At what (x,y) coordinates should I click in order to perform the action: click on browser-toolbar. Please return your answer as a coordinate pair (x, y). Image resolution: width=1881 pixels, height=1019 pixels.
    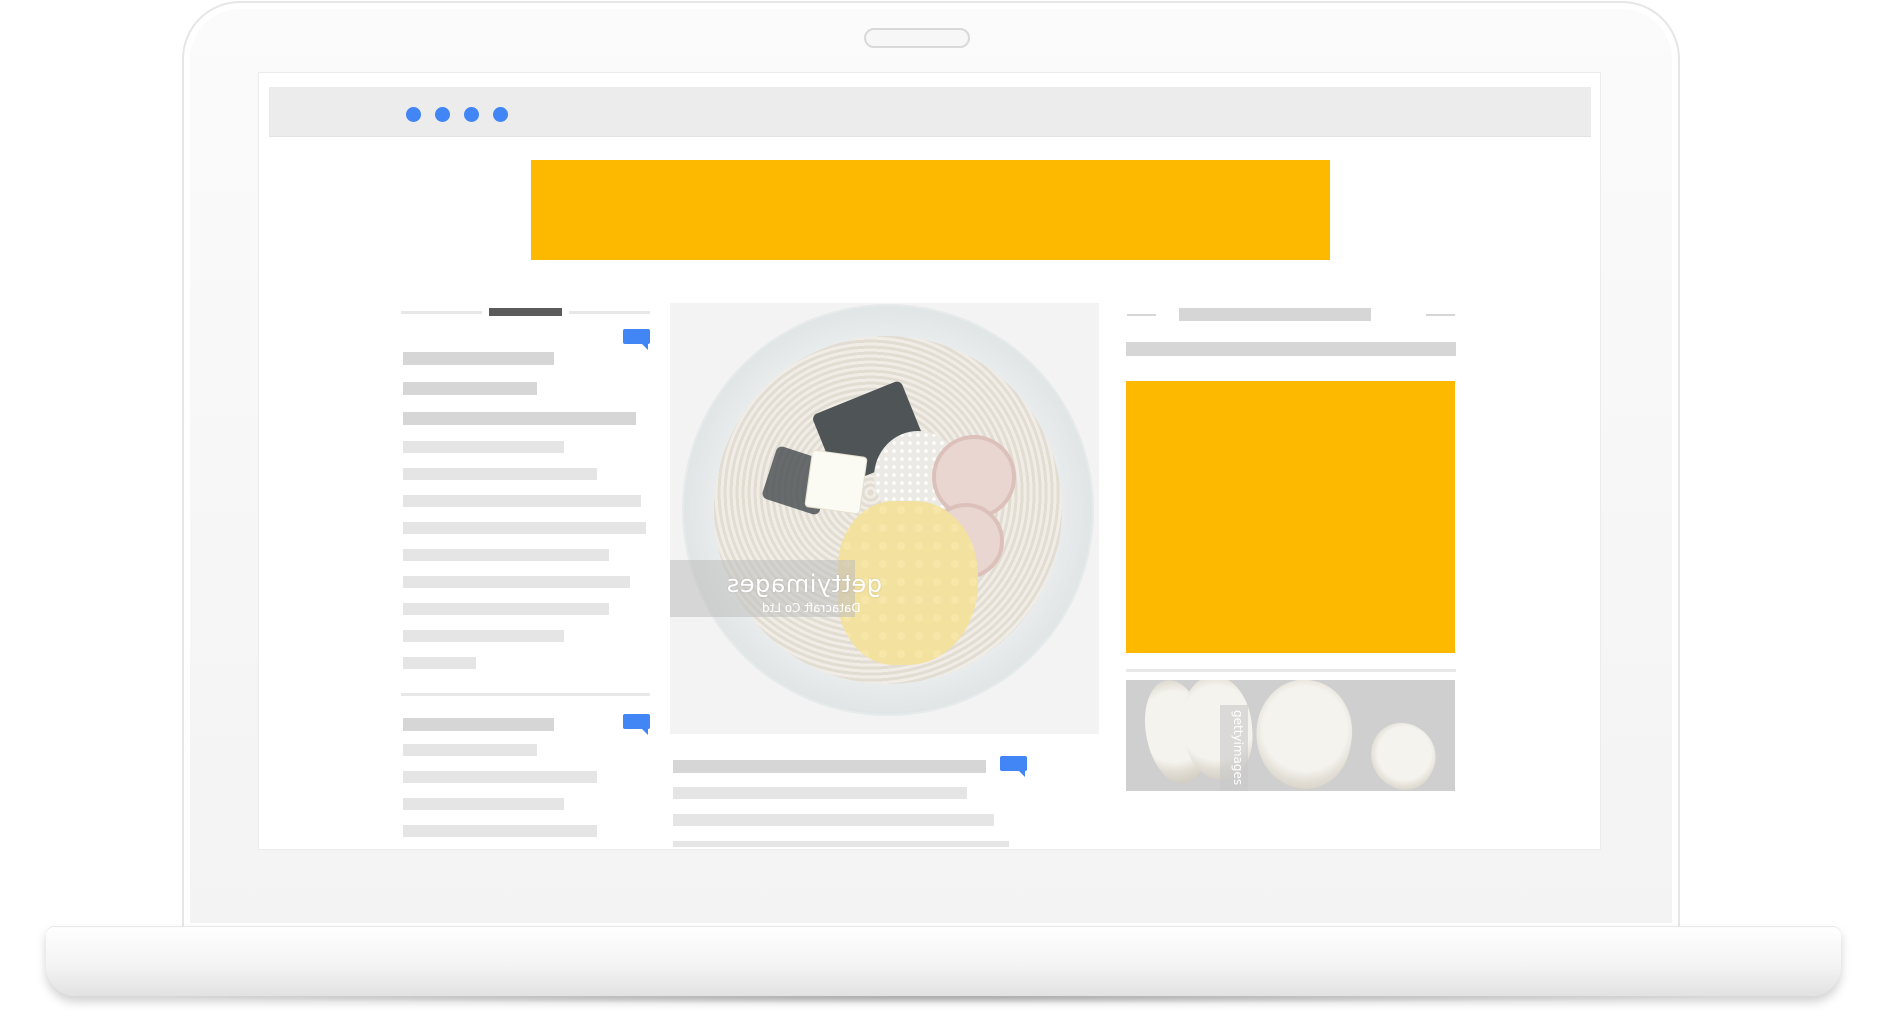
    Looking at the image, I should click on (930, 112).